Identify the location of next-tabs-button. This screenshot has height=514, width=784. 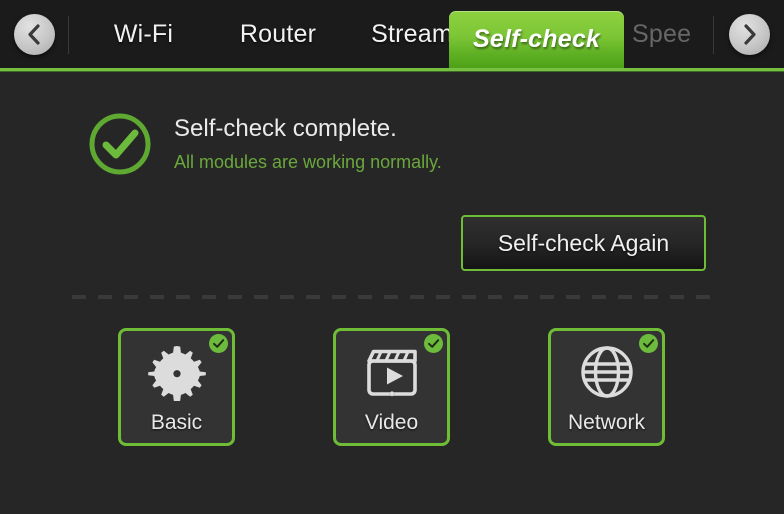
(749, 34).